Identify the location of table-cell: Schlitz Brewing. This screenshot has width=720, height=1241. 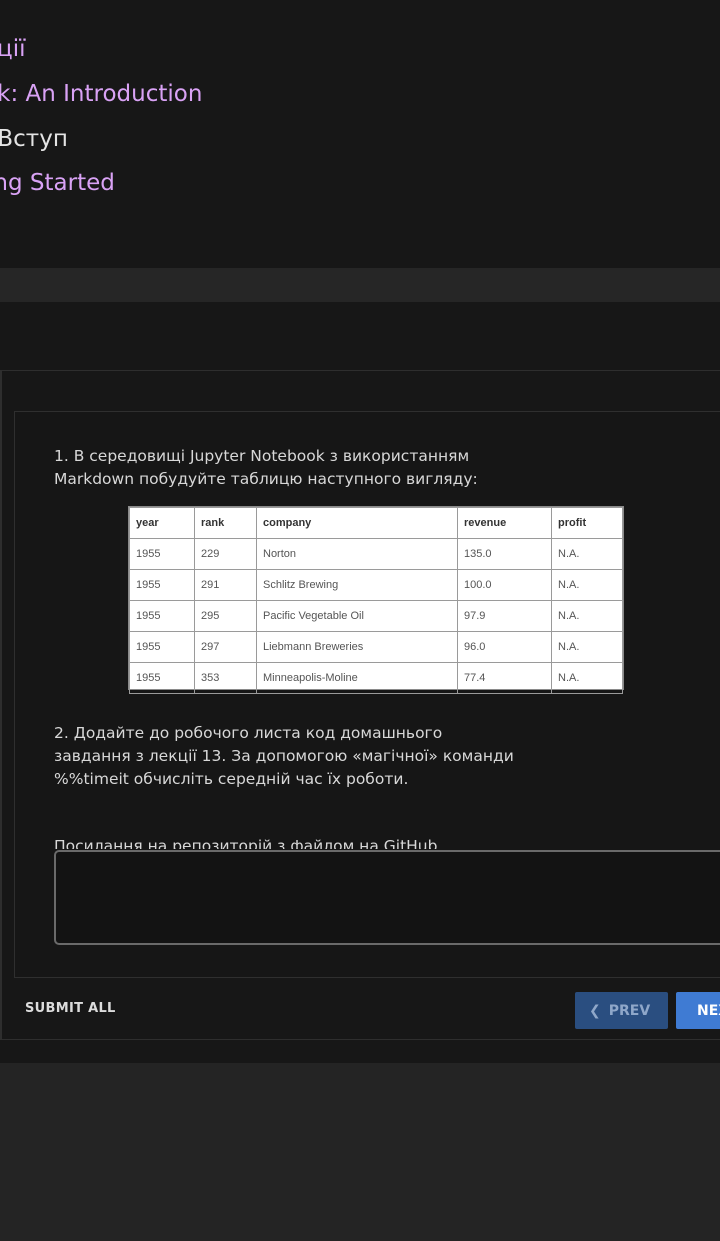
(357, 585).